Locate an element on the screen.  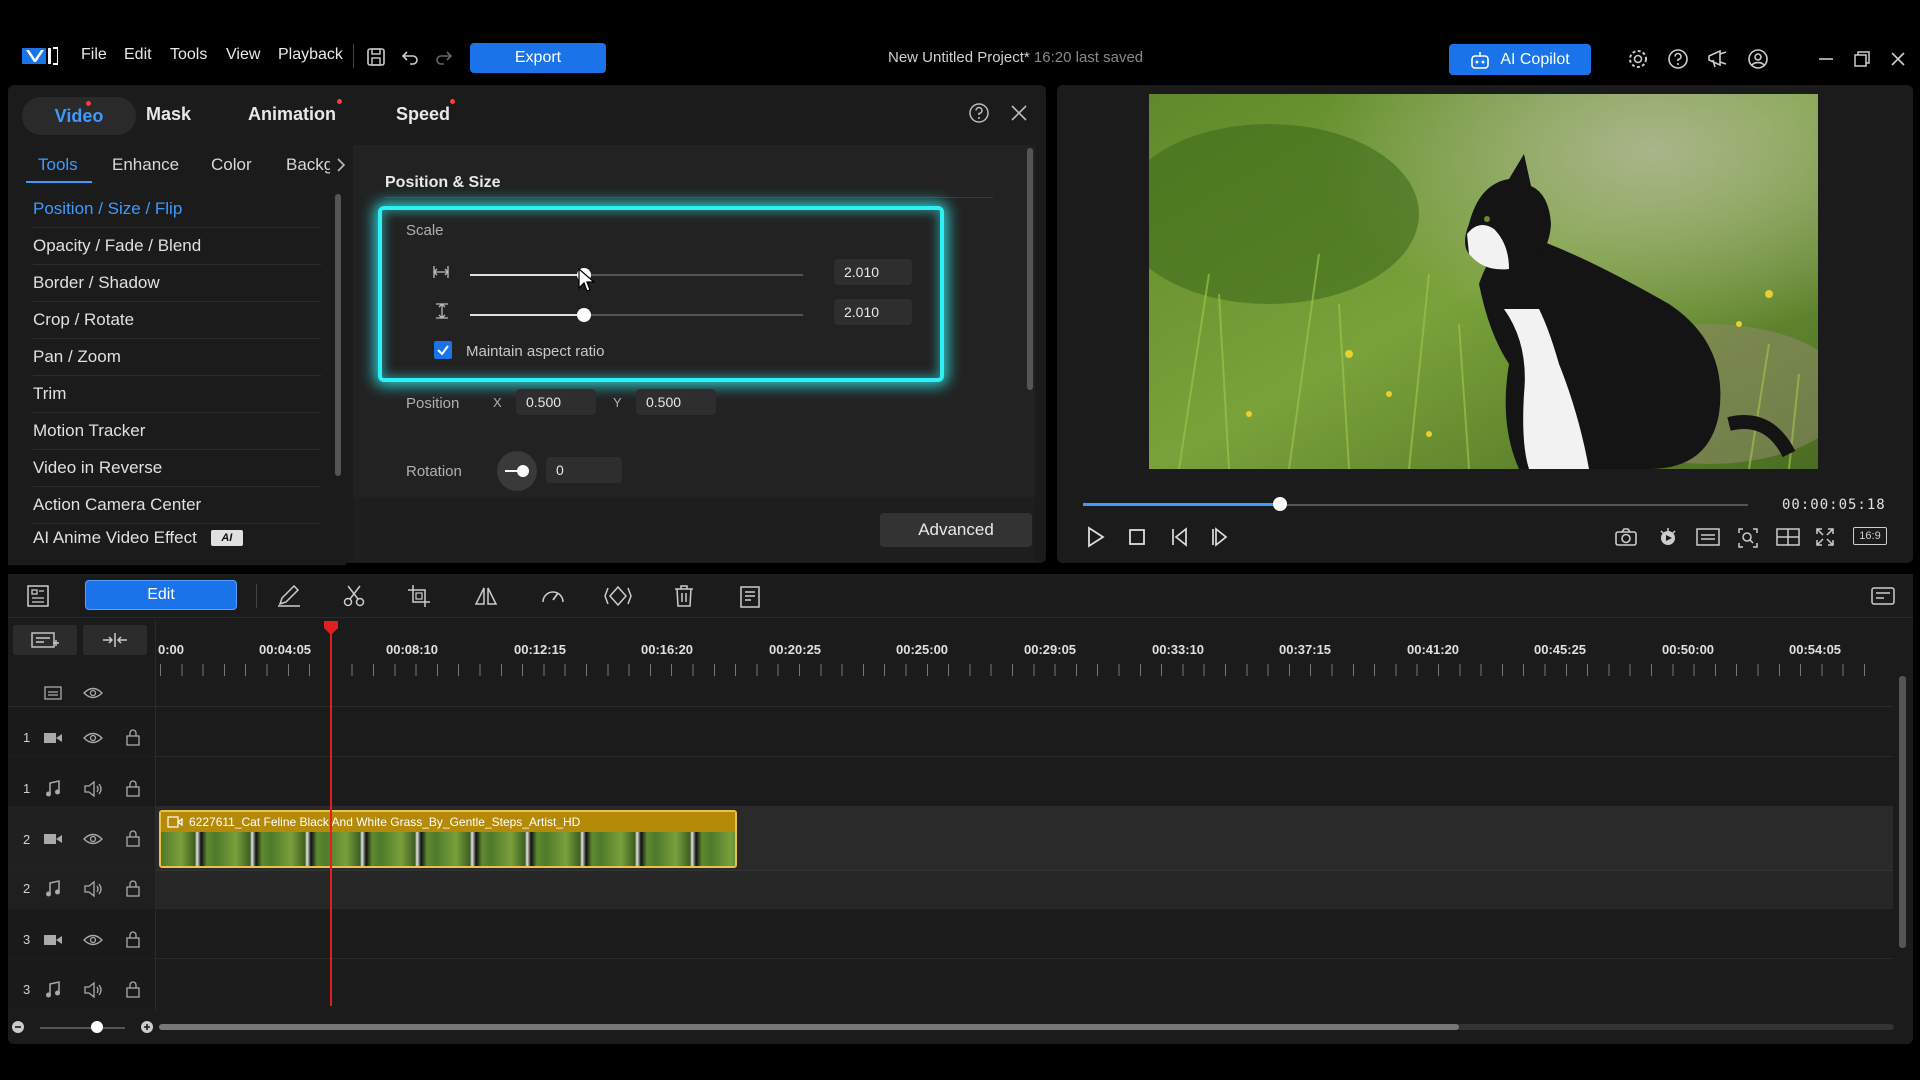
pen-edit-icon is located at coordinates (289, 596).